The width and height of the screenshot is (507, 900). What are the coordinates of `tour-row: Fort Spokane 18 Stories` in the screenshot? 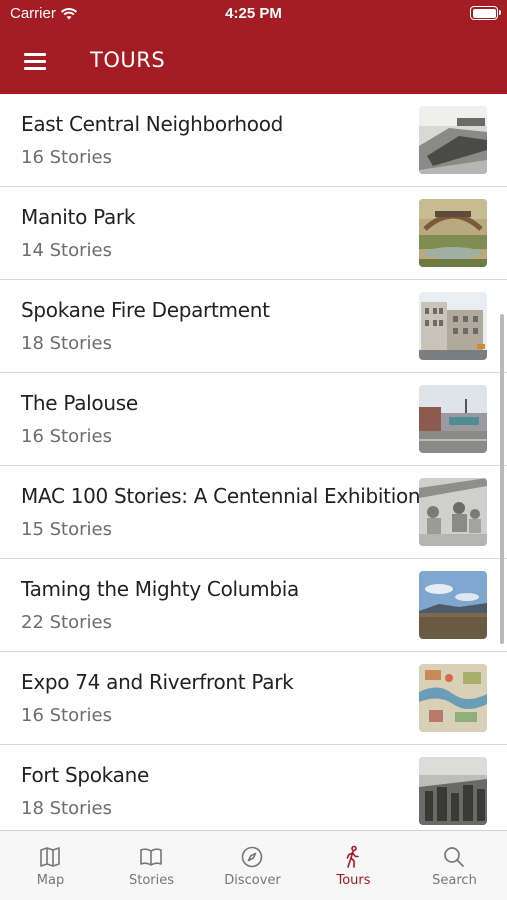 It's located at (253, 787).